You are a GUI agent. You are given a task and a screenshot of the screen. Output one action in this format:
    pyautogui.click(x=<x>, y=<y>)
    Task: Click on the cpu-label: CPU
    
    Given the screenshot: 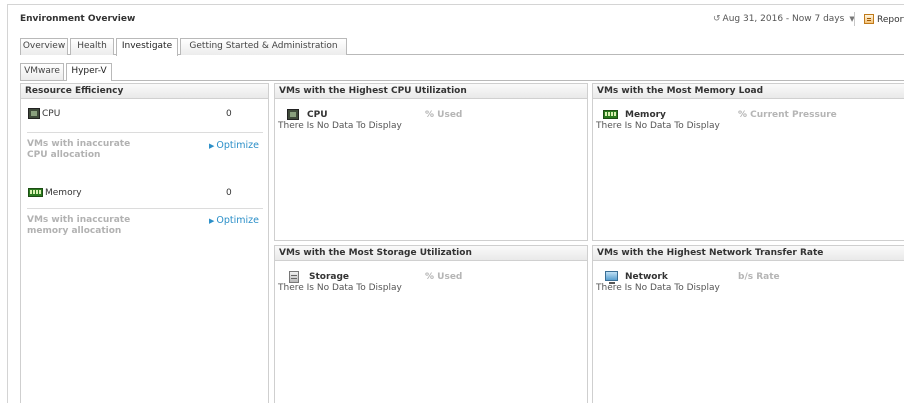 What is the action you would take?
    pyautogui.click(x=51, y=114)
    